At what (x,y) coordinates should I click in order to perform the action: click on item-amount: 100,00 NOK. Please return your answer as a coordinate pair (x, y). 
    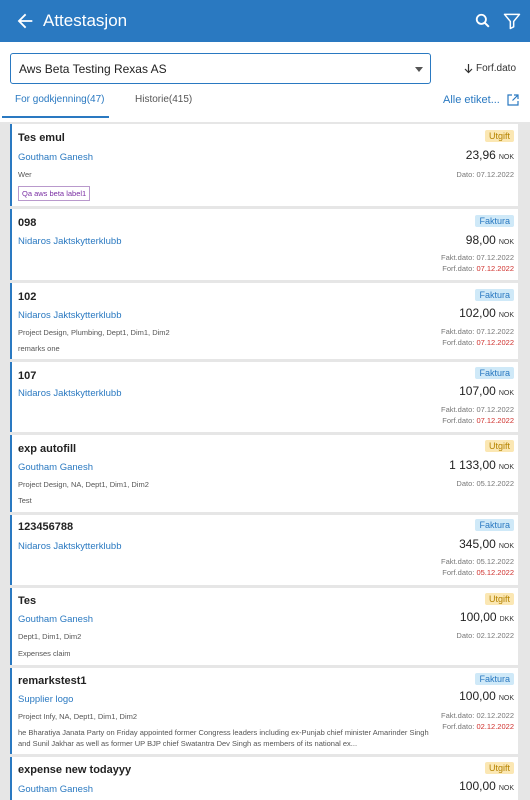
    Looking at the image, I should click on (486, 696).